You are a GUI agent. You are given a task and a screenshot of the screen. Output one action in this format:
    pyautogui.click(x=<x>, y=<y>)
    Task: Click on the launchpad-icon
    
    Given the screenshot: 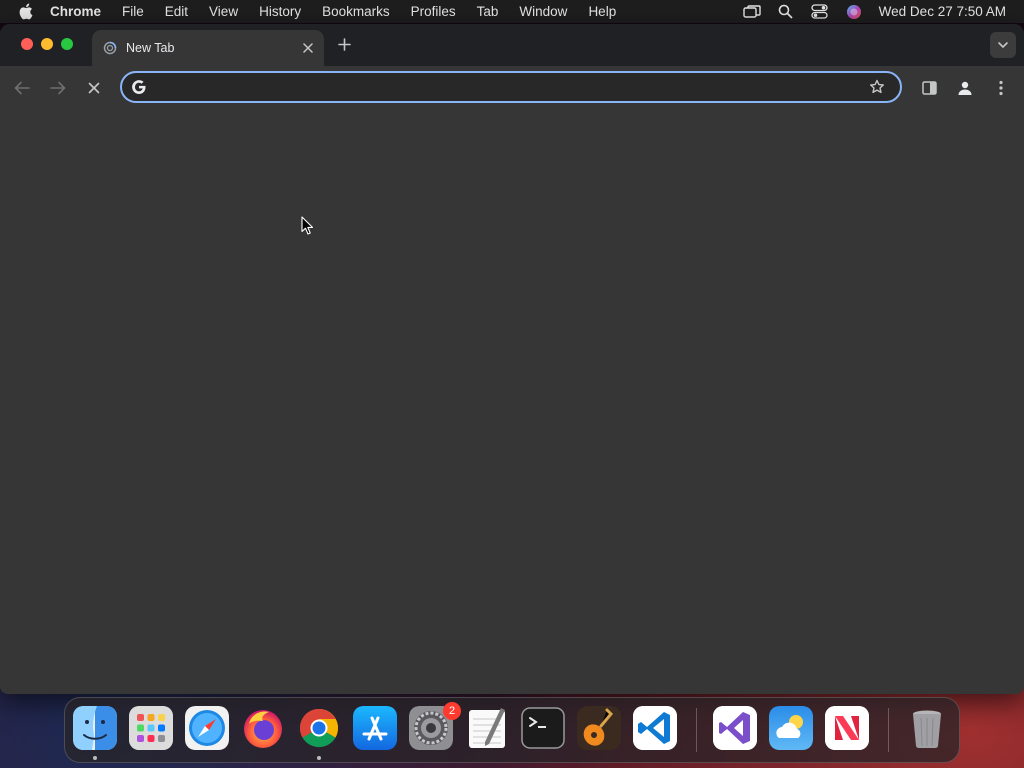 What is the action you would take?
    pyautogui.click(x=151, y=728)
    